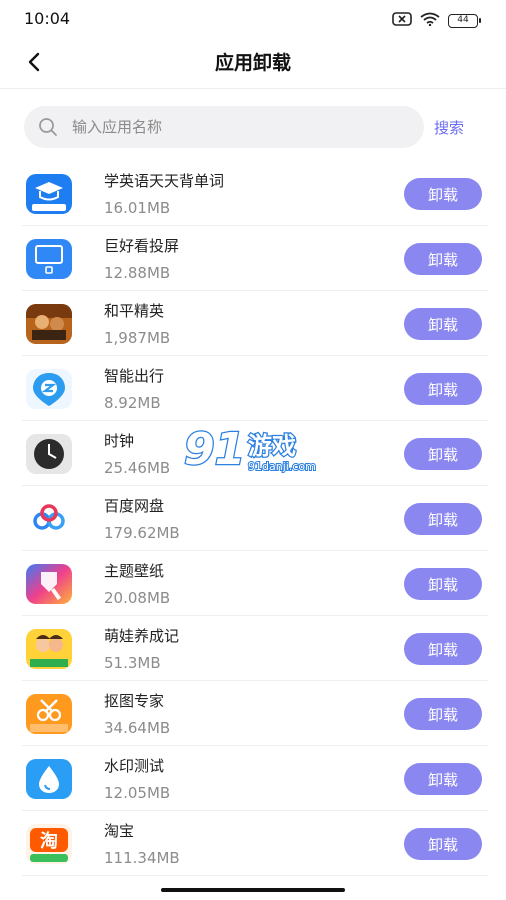 The image size is (506, 900). Describe the element at coordinates (272, 446) in the screenshot. I see `watermark-text: 游戏` at that location.